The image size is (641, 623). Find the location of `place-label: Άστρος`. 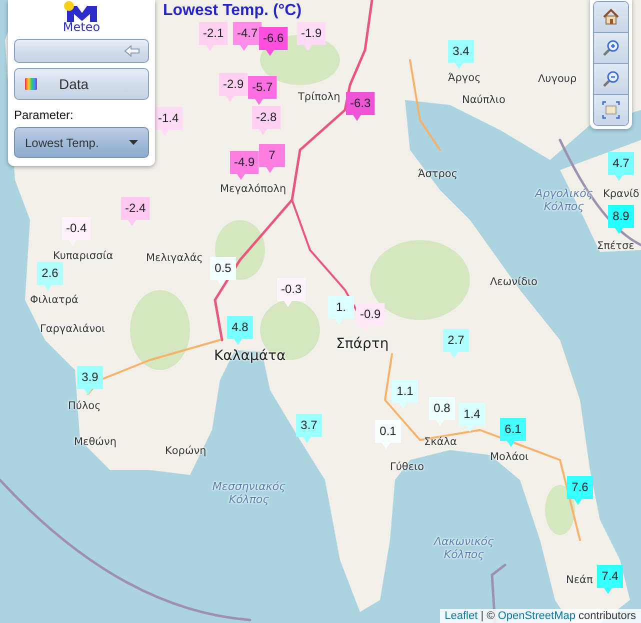

place-label: Άστρος is located at coordinates (438, 174).